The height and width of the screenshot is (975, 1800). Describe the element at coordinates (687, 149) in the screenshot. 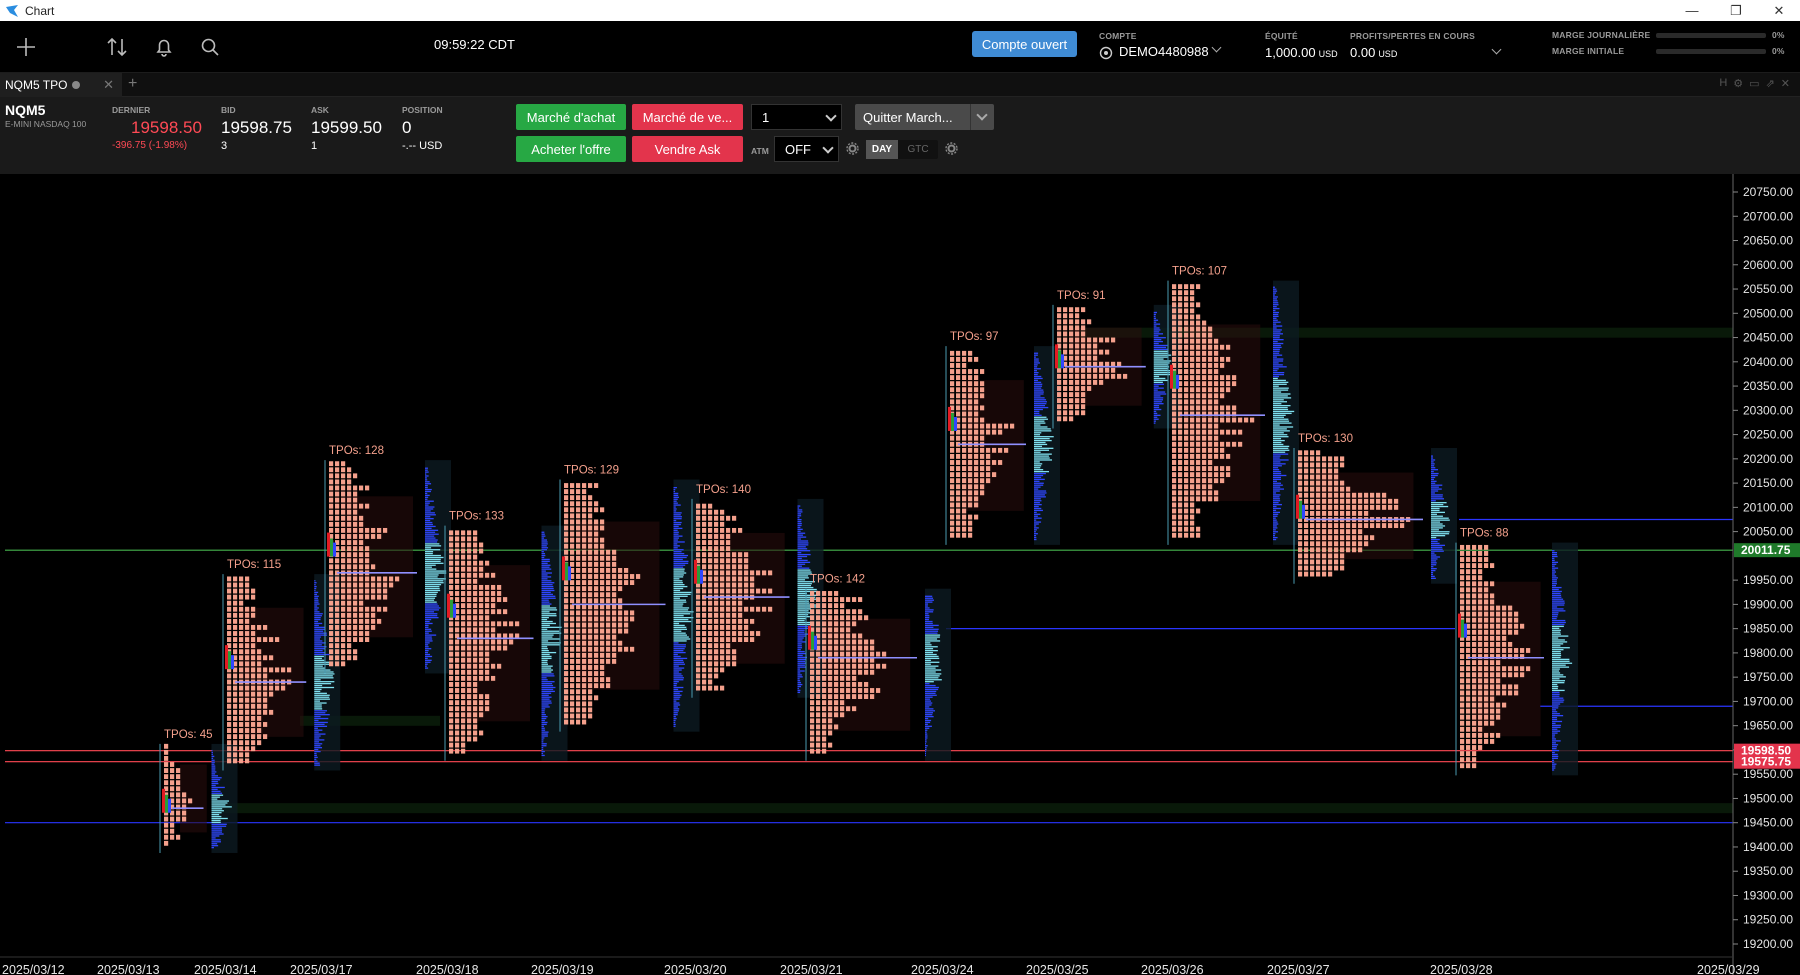

I see `sell-ask-button: Vendre Ask` at that location.